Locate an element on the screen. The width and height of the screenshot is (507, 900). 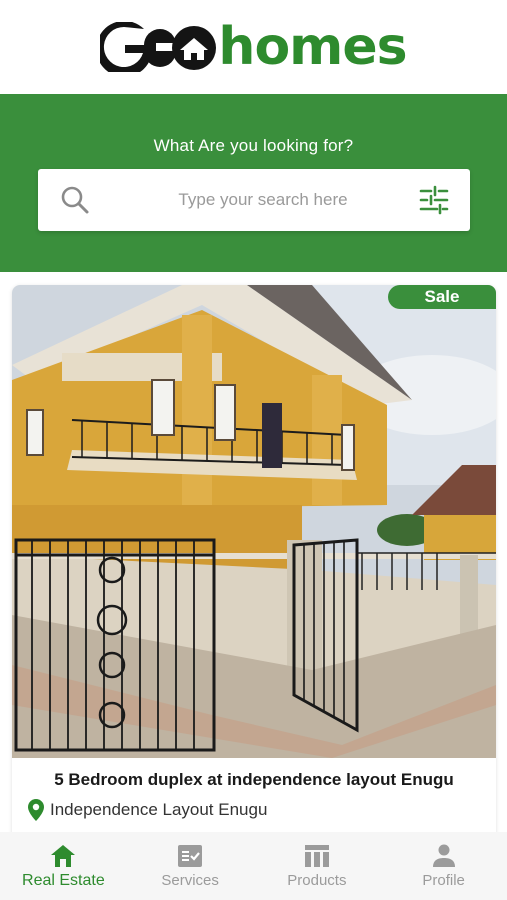
geohomes-logo: homes is located at coordinates (254, 47).